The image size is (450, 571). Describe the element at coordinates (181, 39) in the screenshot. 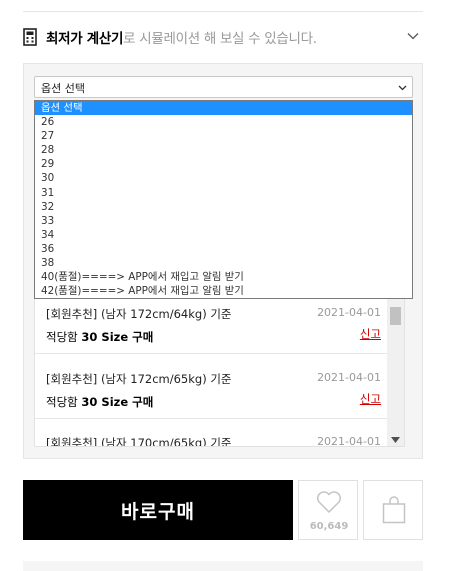

I see `price-calculator-label: 최저가 계산기로 시뮬레이션 해 보실 수 있습니다.` at that location.